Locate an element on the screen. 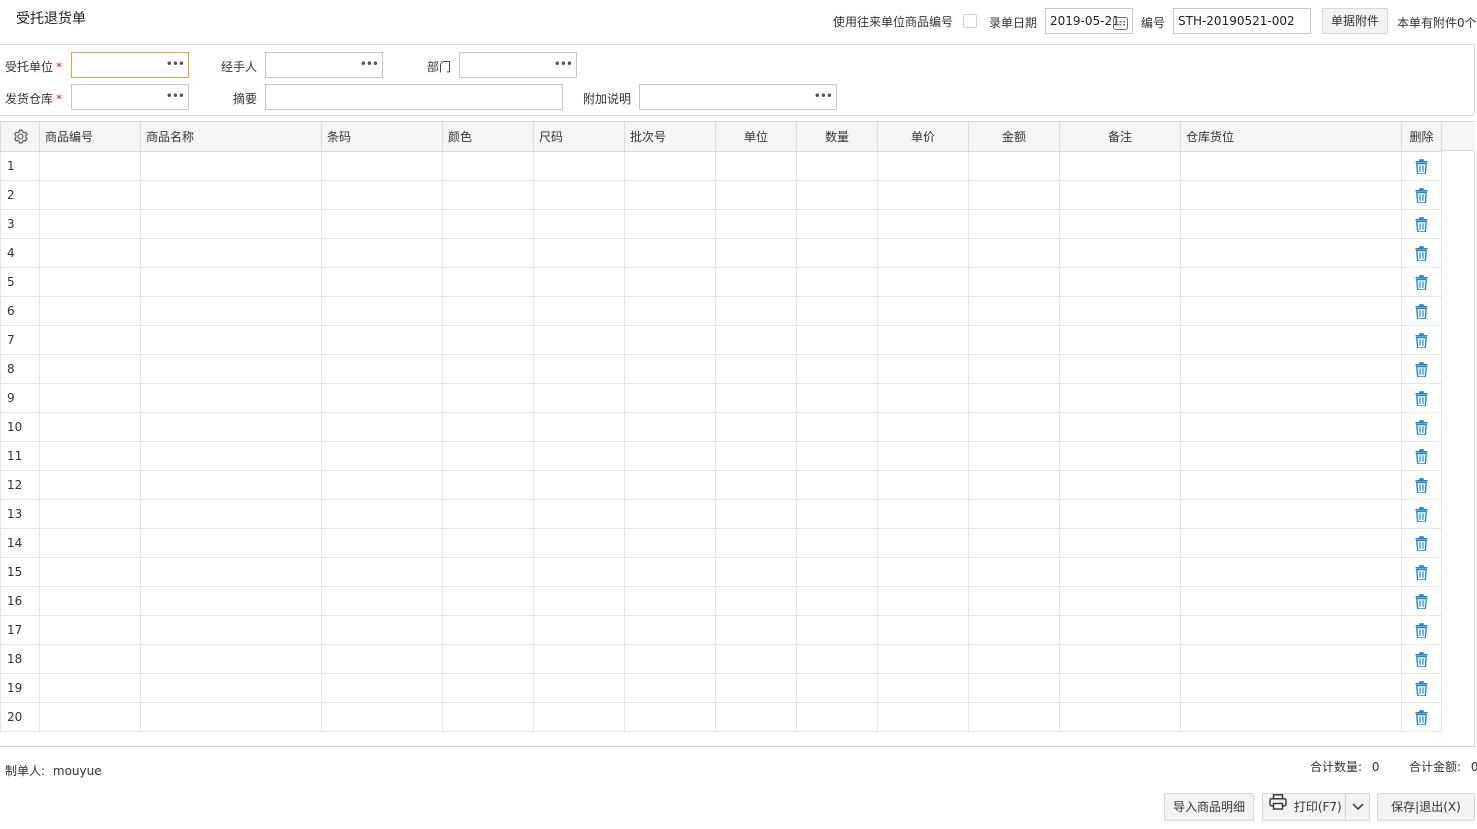 This screenshot has height=829, width=1477. col-product-code: 商品编号 is located at coordinates (90, 136).